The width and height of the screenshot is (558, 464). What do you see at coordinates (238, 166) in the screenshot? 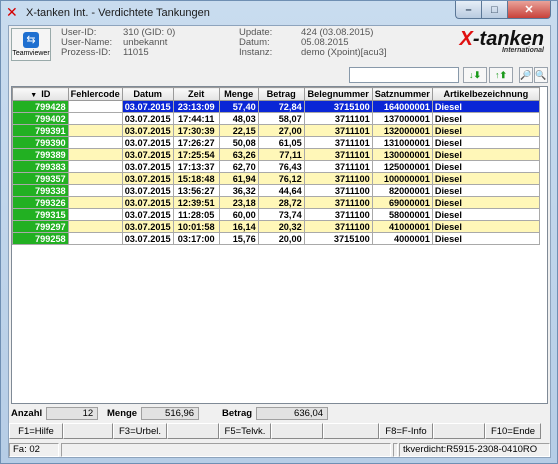
I see `cell-menge: 62,70` at bounding box center [238, 166].